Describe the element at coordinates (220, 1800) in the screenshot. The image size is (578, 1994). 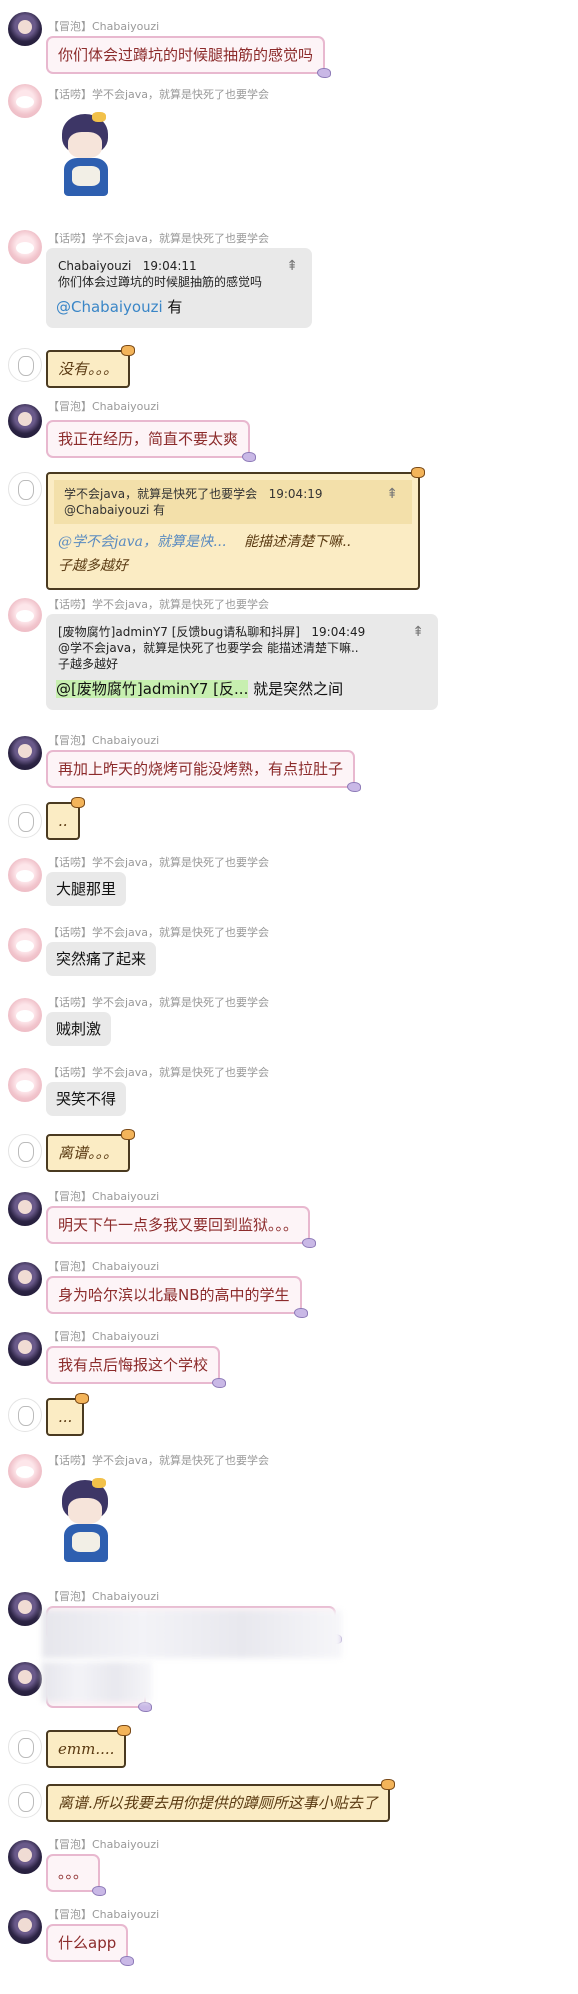
I see `message-bubble: 离谱.所以我要去用你提供的蹲厕所这事小贴去了` at that location.